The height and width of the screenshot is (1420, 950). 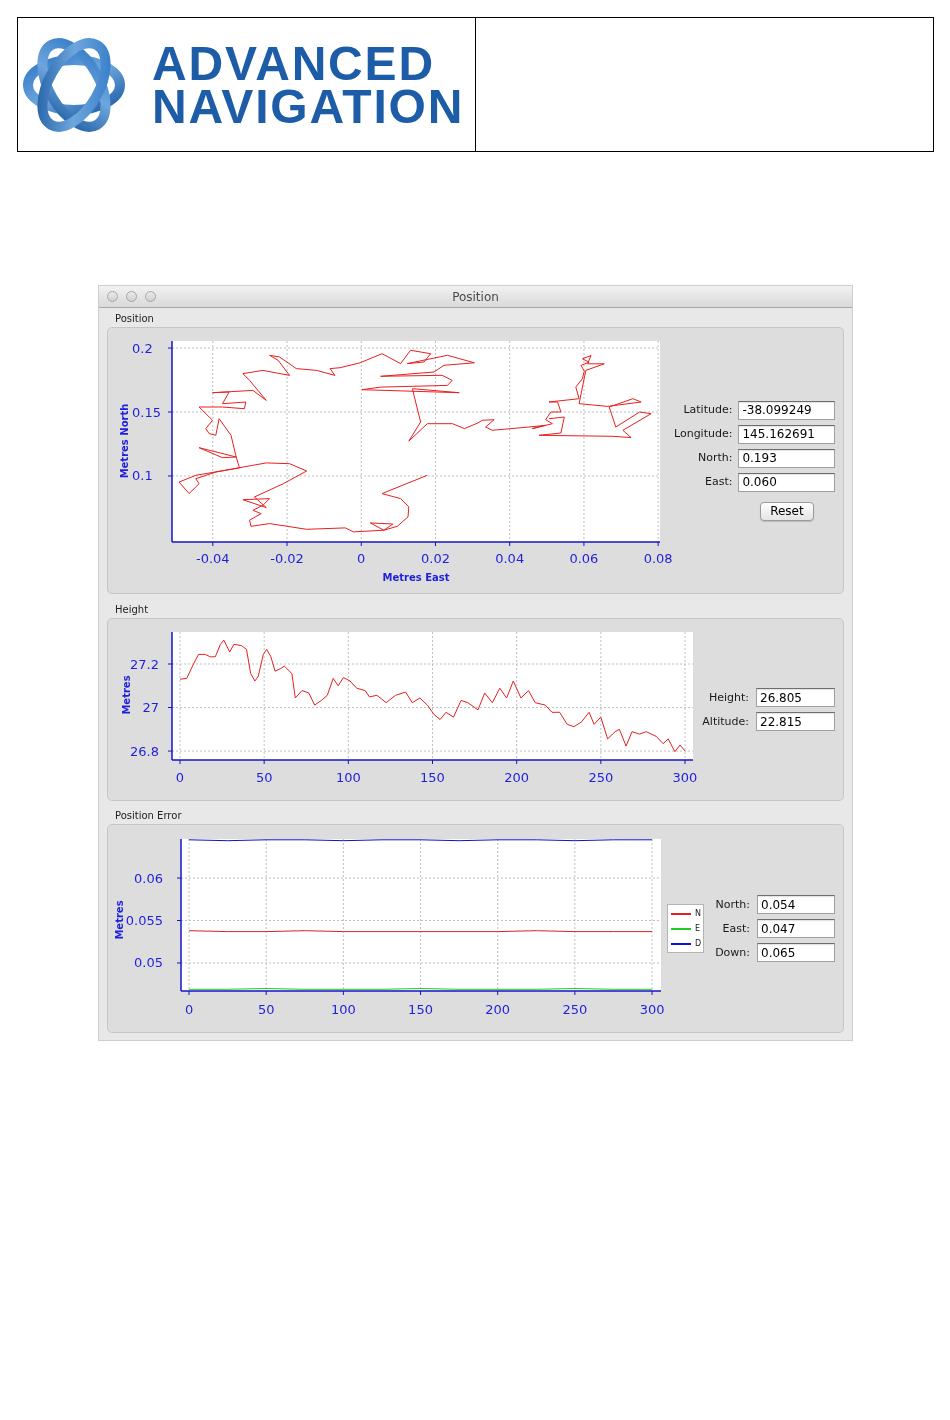 What do you see at coordinates (142, 476) in the screenshot?
I see `tick-label: 0.1` at bounding box center [142, 476].